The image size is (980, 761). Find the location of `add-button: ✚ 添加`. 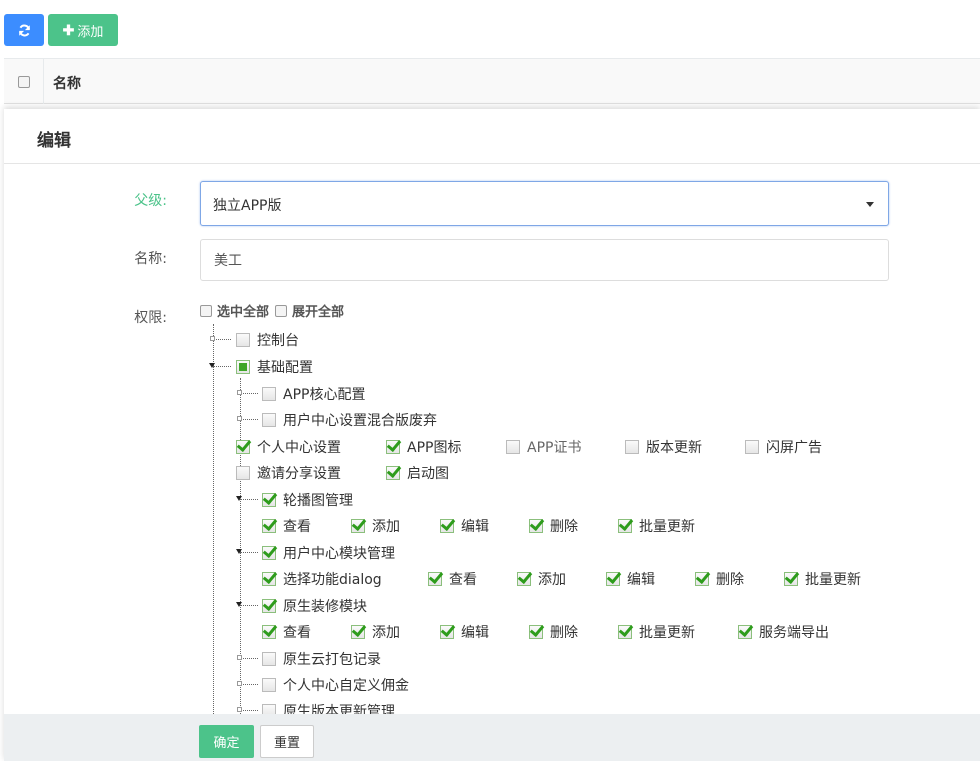

add-button: ✚ 添加 is located at coordinates (83, 30).